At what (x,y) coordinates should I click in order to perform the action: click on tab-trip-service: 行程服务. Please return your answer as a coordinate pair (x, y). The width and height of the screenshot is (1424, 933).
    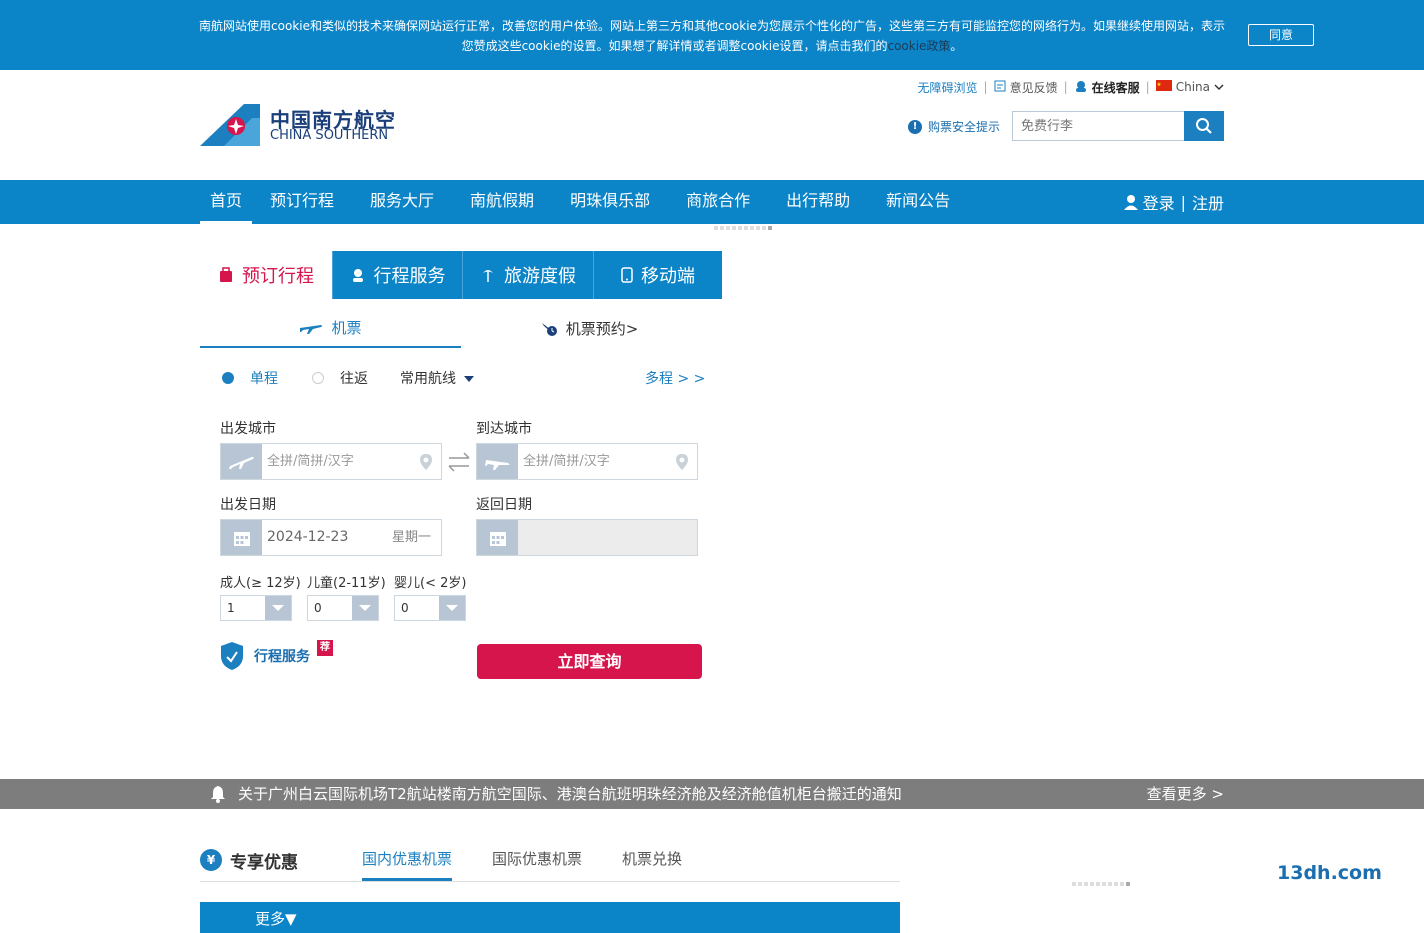
    Looking at the image, I should click on (397, 275).